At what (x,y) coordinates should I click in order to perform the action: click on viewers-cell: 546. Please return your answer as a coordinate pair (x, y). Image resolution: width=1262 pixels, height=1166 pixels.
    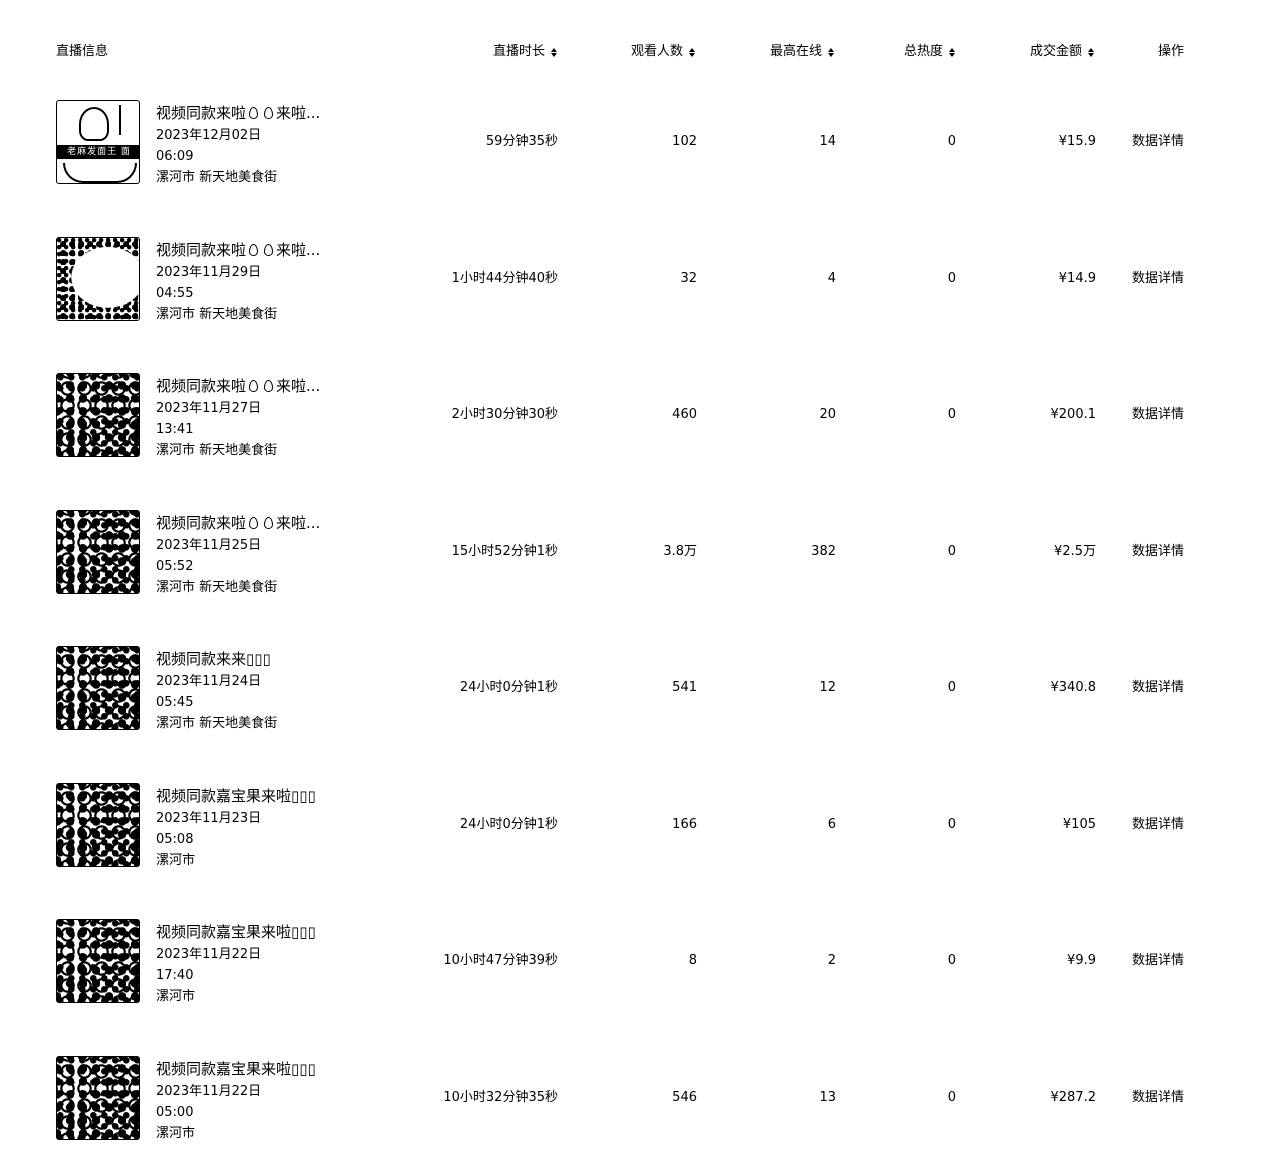
    Looking at the image, I should click on (684, 1097).